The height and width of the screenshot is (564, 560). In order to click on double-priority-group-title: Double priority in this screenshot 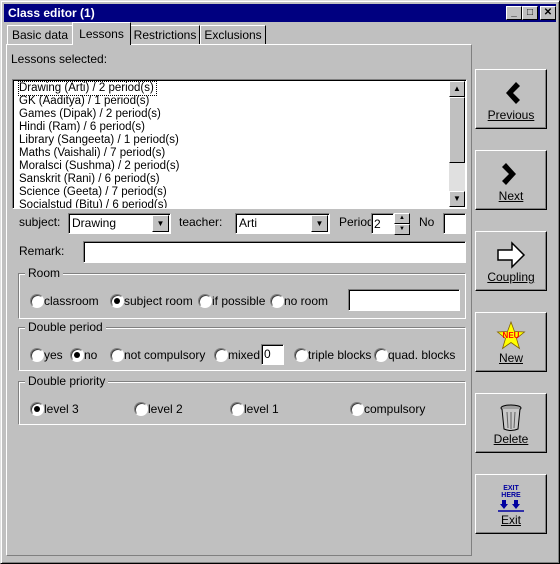, I will do `click(67, 381)`.